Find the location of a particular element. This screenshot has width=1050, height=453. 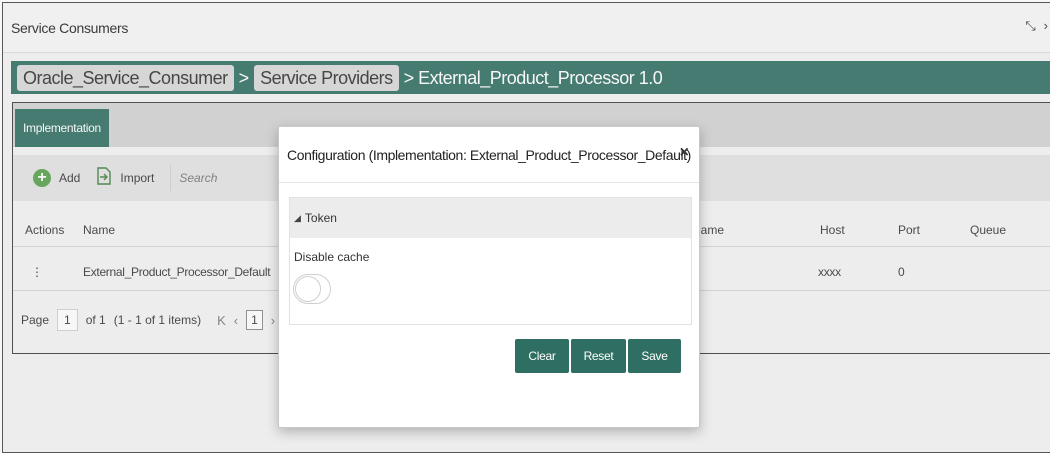

collapse-caret-icon: ◢ is located at coordinates (297, 217).